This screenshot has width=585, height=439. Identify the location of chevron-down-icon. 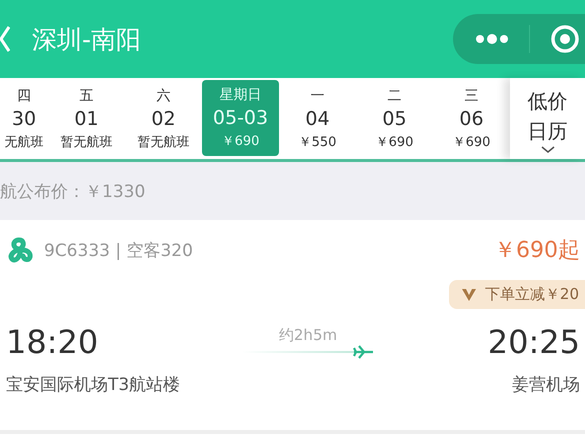
(547, 150).